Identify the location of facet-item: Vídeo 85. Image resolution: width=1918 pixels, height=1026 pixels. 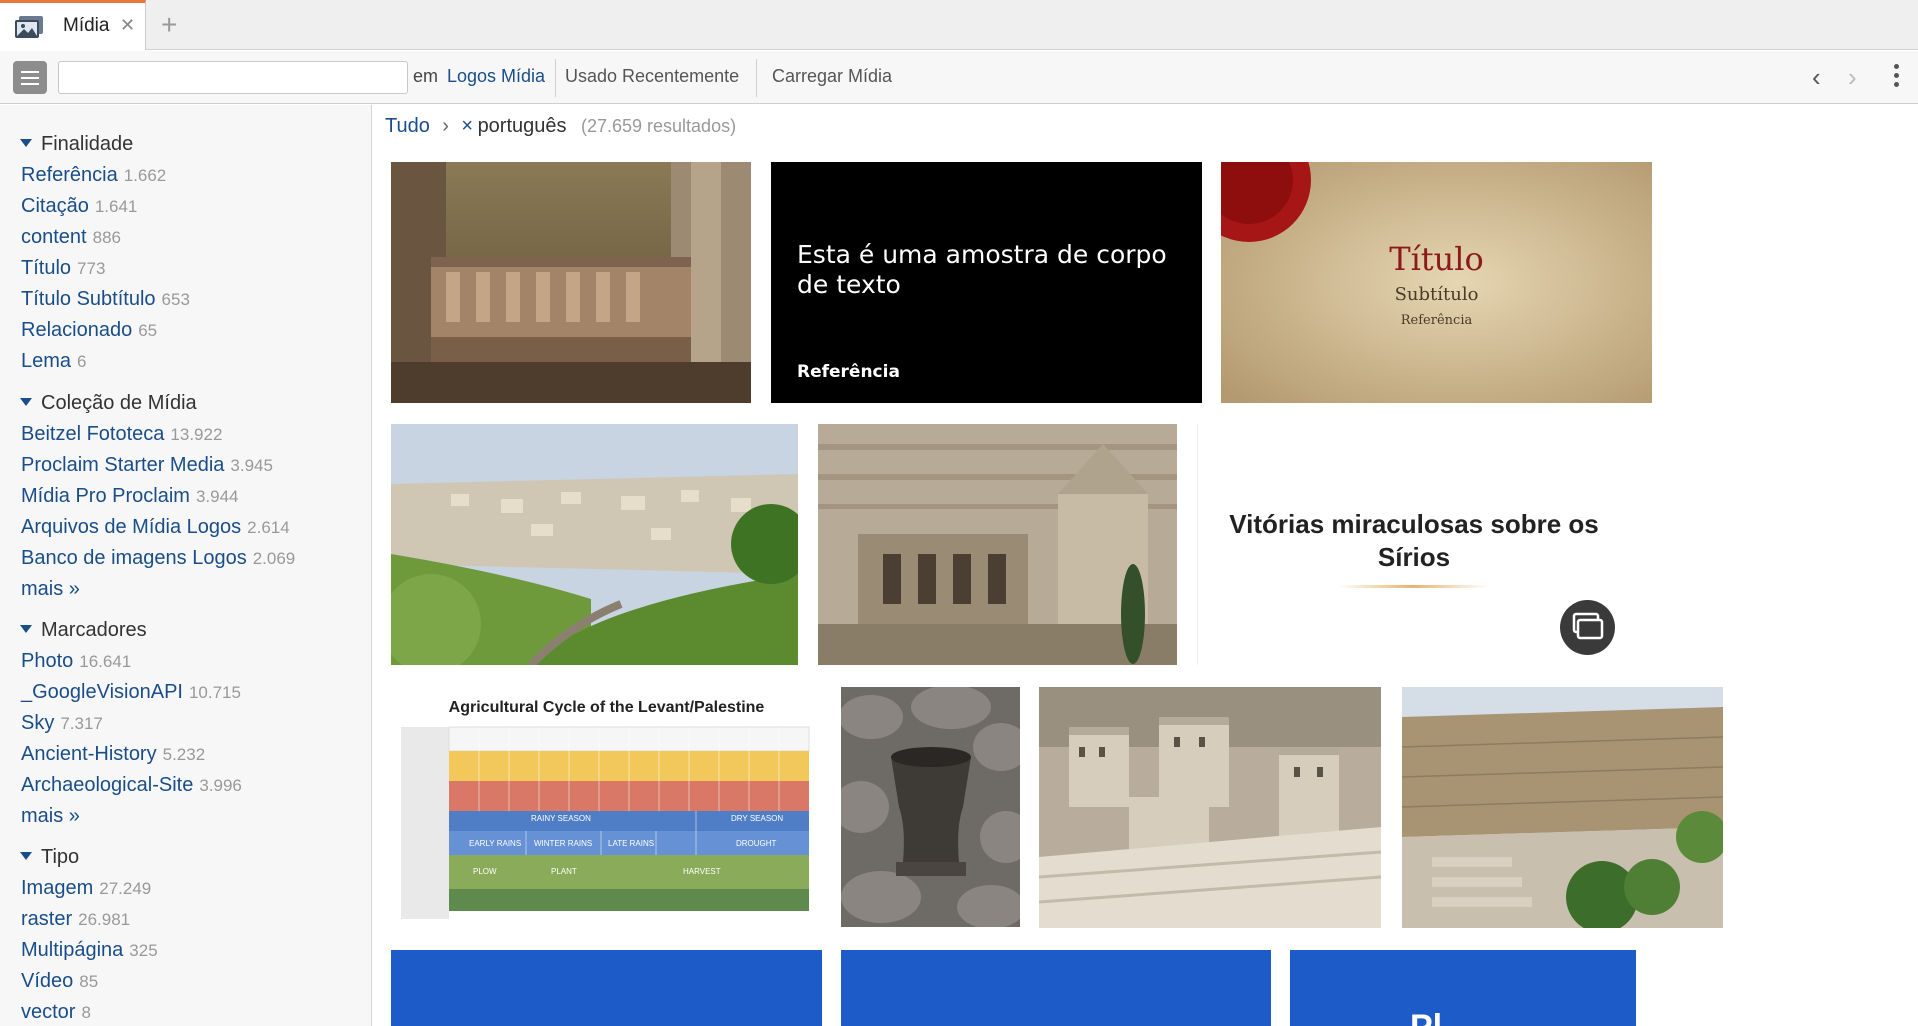
(59, 981).